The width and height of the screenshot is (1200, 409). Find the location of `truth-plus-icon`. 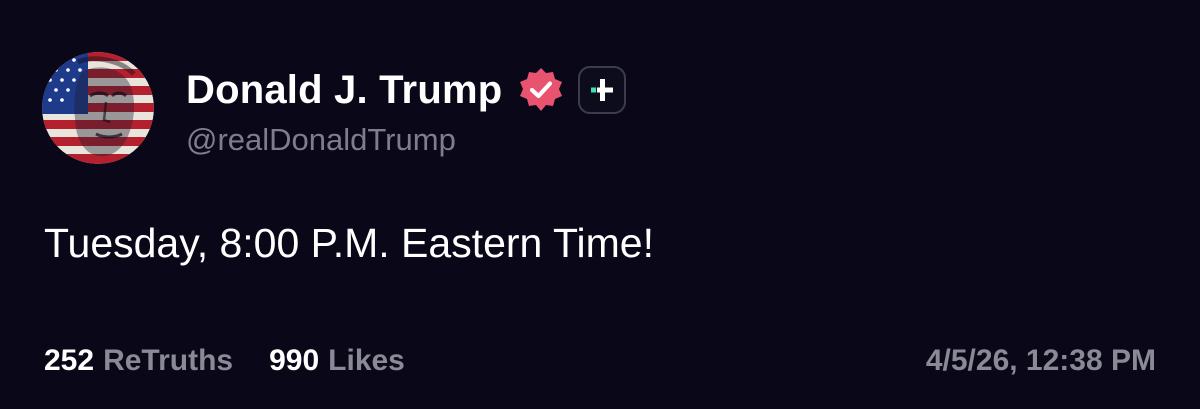

truth-plus-icon is located at coordinates (602, 90).